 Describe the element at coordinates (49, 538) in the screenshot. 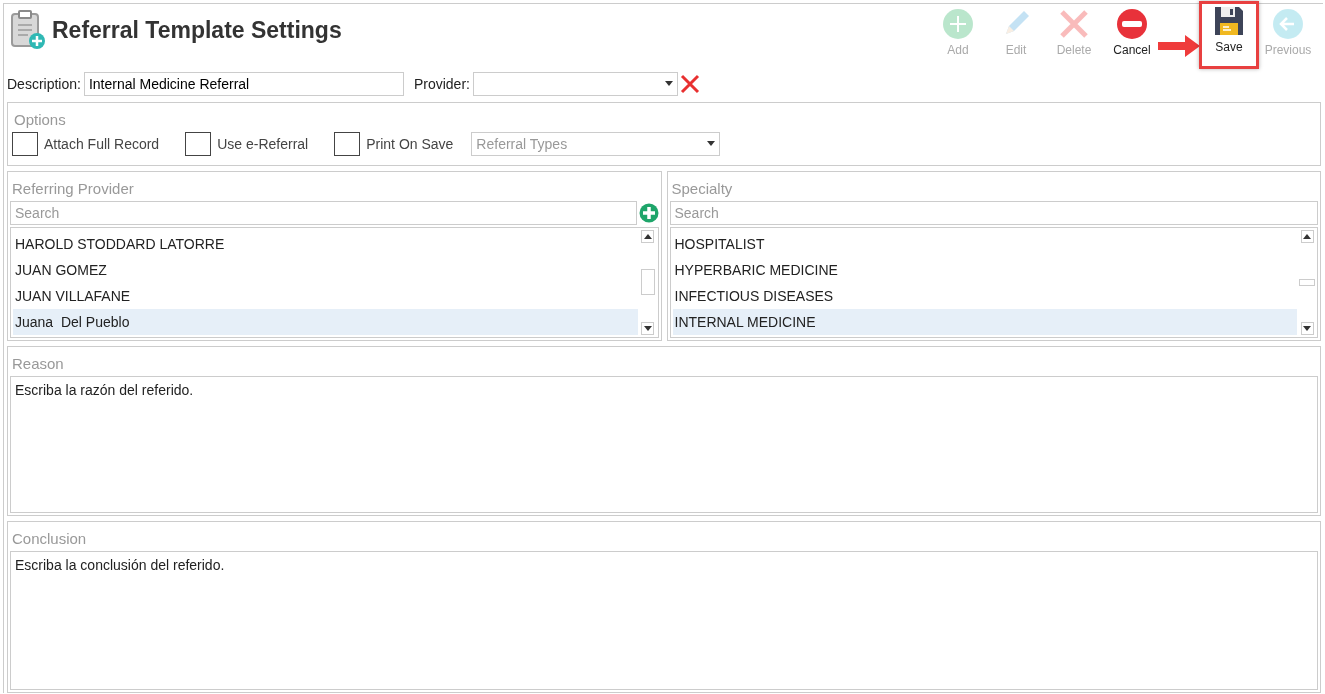

I see `section-title: Conclusion` at that location.